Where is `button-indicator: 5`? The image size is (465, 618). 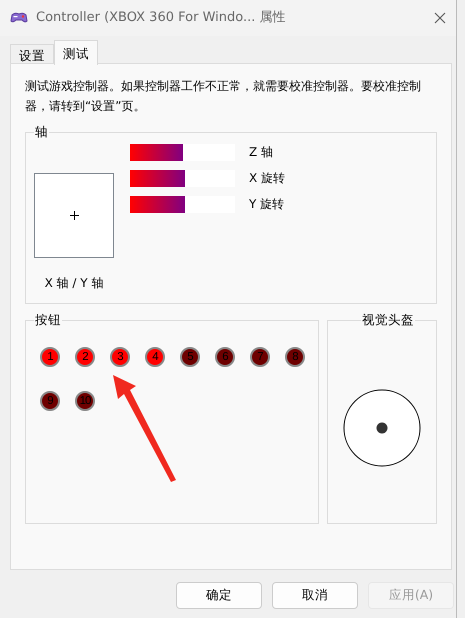 button-indicator: 5 is located at coordinates (190, 357).